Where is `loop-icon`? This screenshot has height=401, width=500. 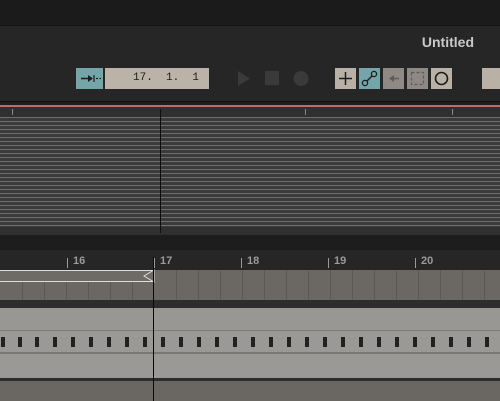 loop-icon is located at coordinates (417, 78).